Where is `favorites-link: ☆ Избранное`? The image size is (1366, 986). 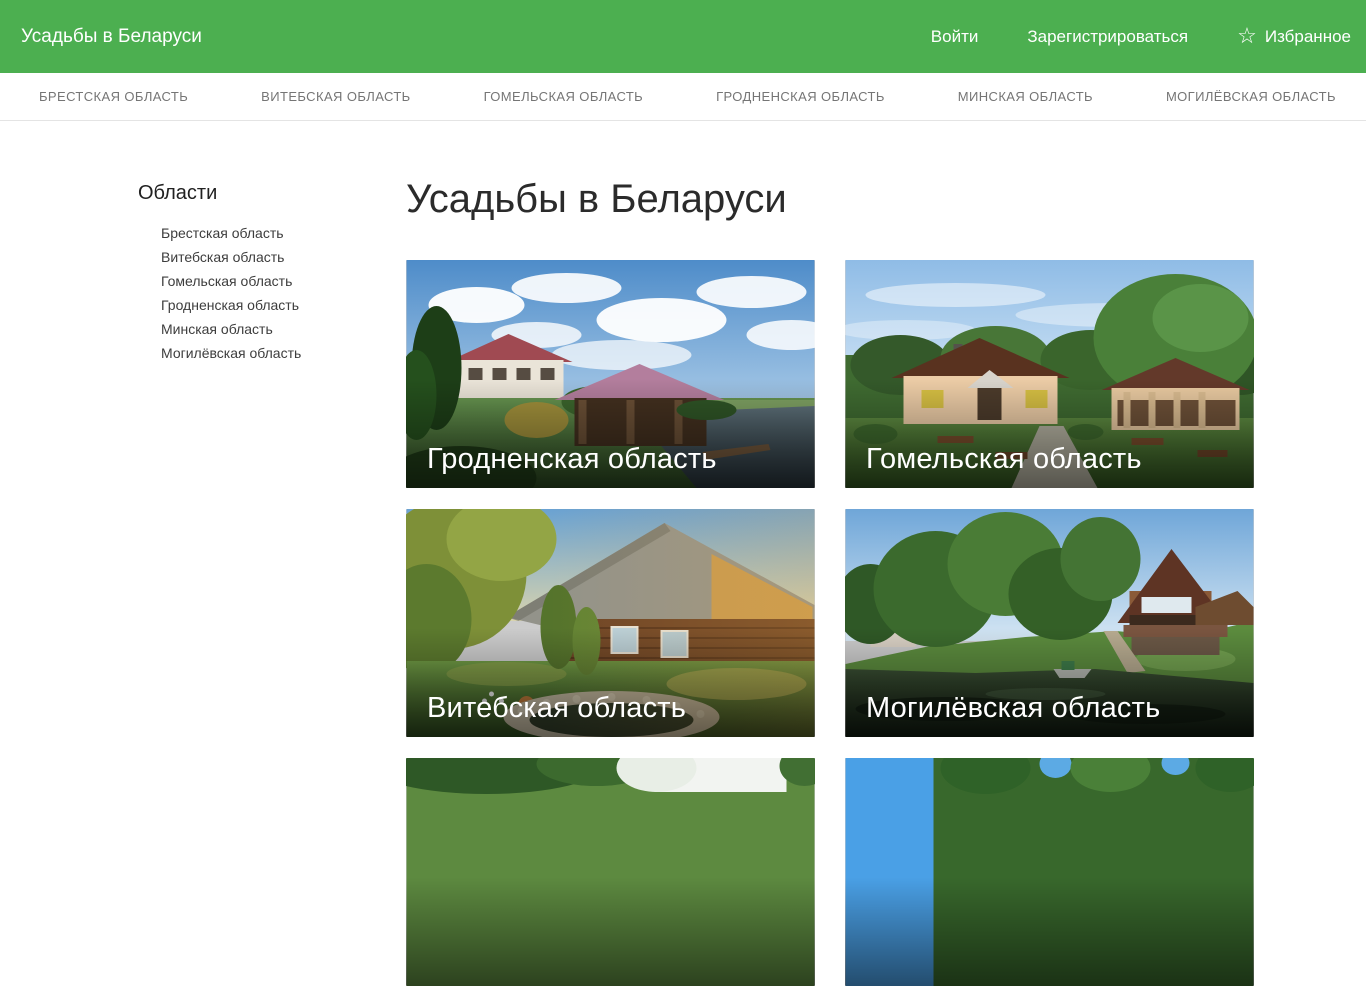
favorites-link: ☆ Избранное is located at coordinates (1294, 35).